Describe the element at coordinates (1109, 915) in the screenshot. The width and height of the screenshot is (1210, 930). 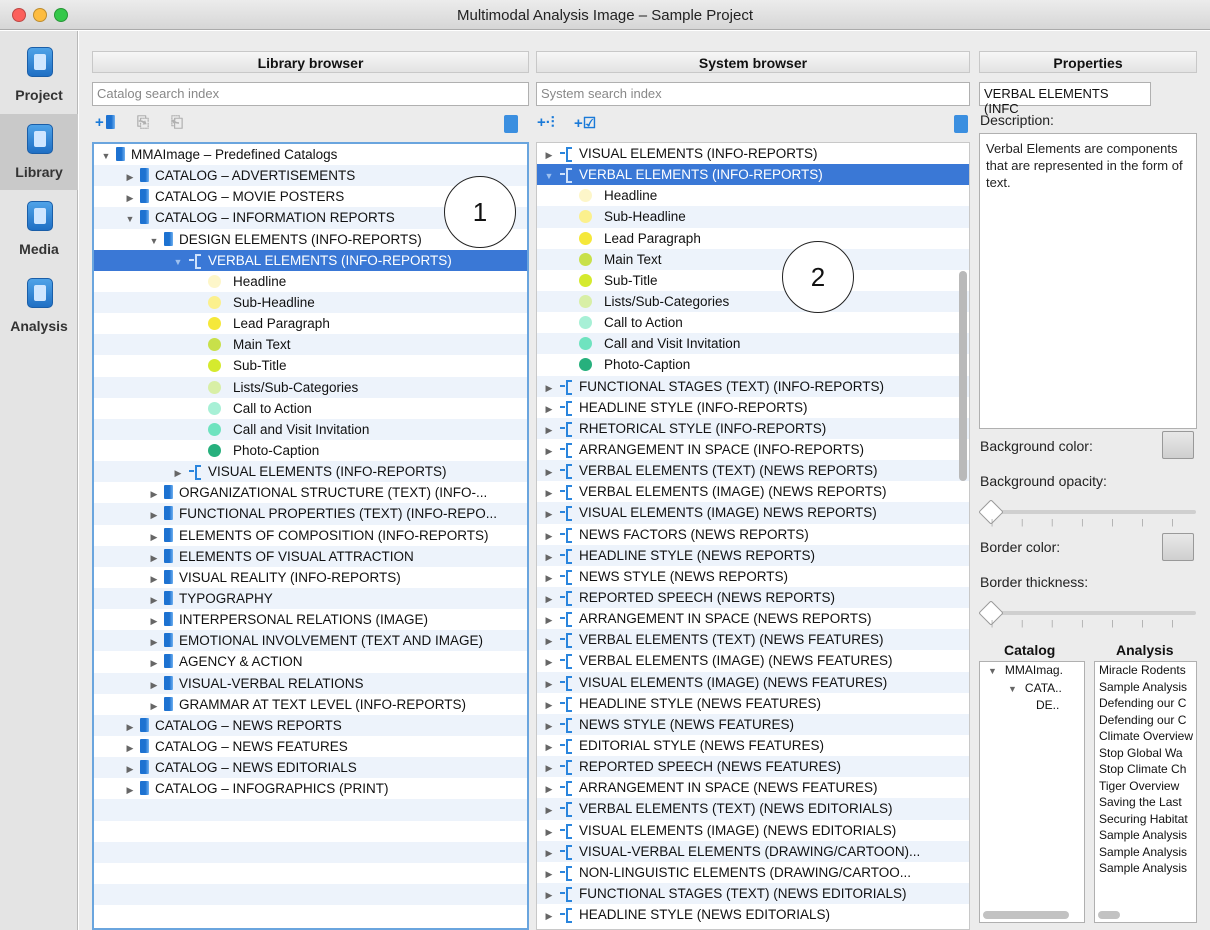
I see `analysis-hscrollbar` at that location.